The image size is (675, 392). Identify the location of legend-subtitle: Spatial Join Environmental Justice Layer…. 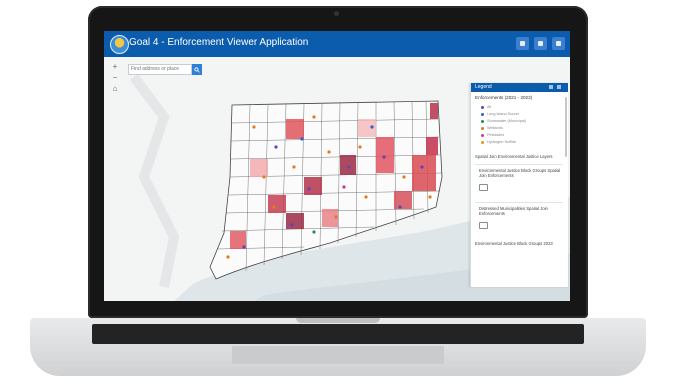
(514, 156).